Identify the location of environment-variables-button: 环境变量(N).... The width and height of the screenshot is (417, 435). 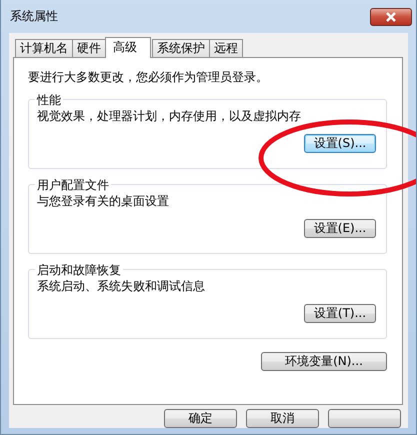
(324, 361).